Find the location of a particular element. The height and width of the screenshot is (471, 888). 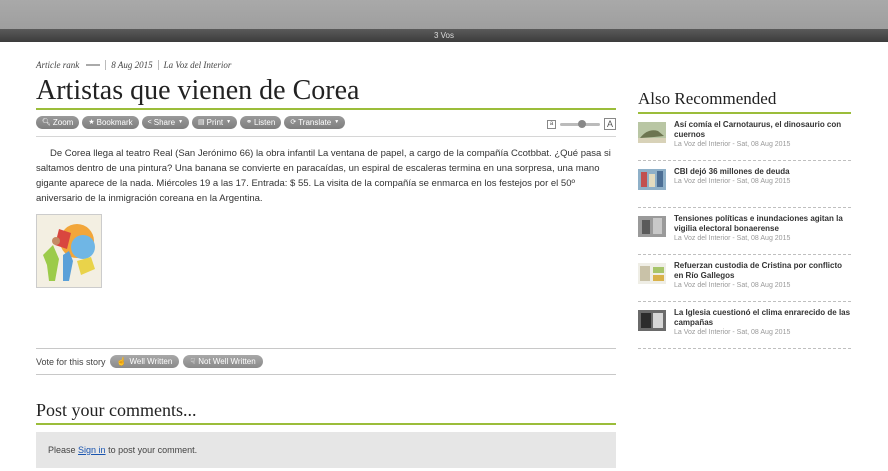

thumbs-down-icon: ☟ is located at coordinates (193, 361).